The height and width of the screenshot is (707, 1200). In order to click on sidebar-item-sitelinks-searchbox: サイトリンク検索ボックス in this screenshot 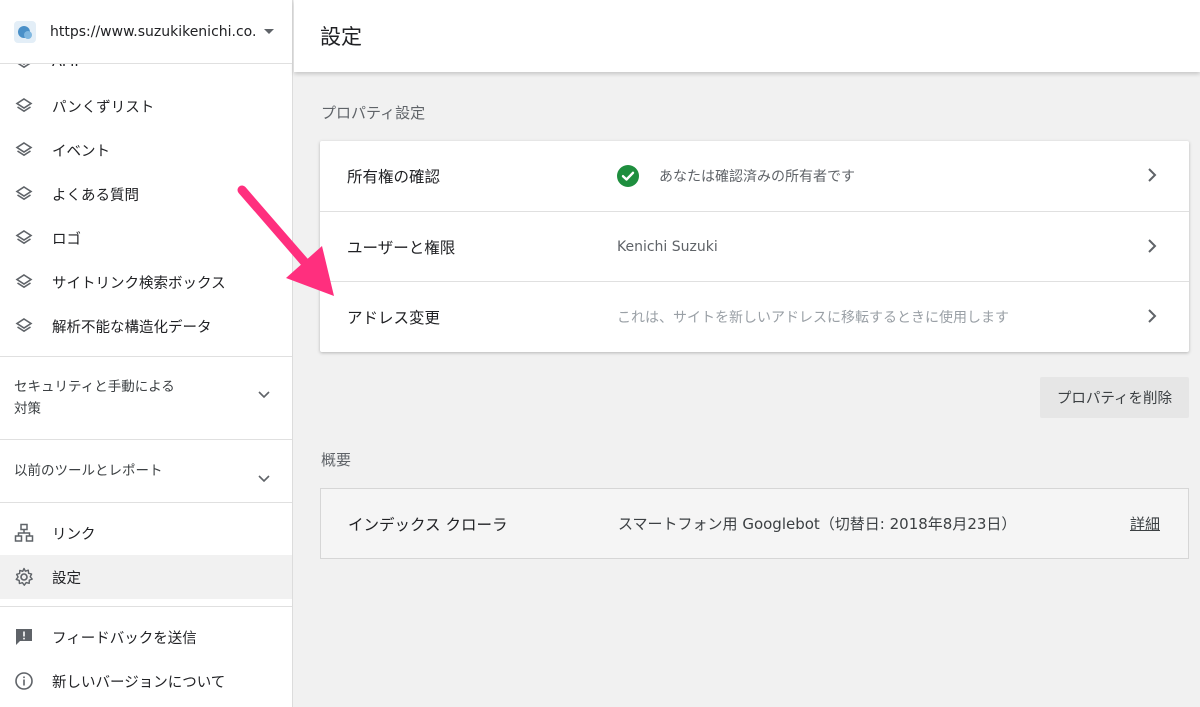, I will do `click(146, 282)`.